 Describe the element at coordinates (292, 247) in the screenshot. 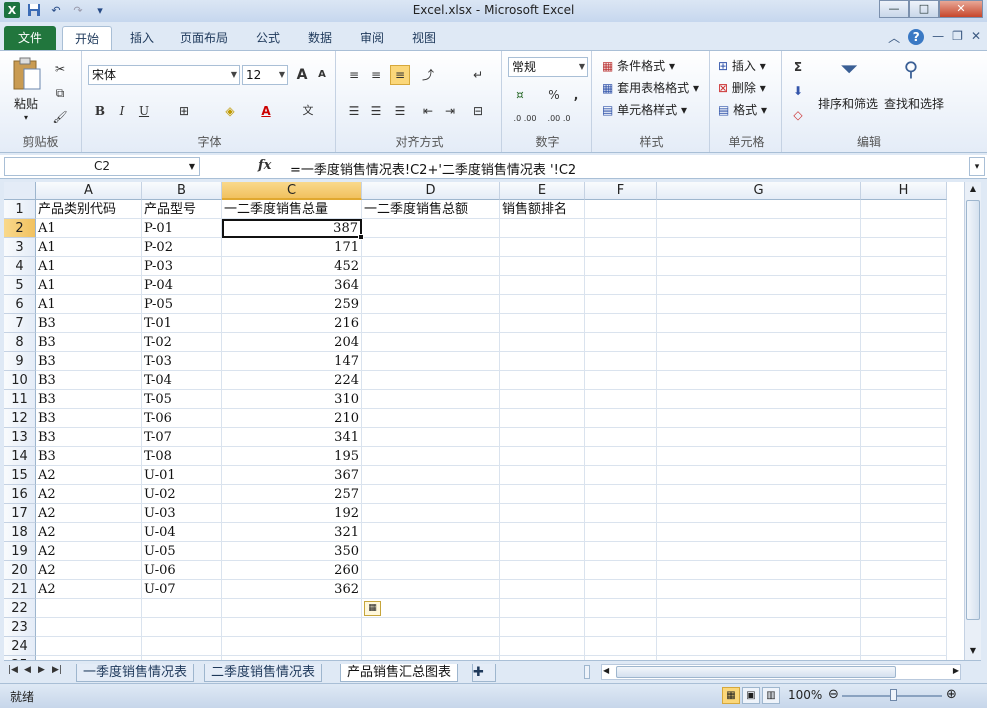

I see `cell: 171` at that location.